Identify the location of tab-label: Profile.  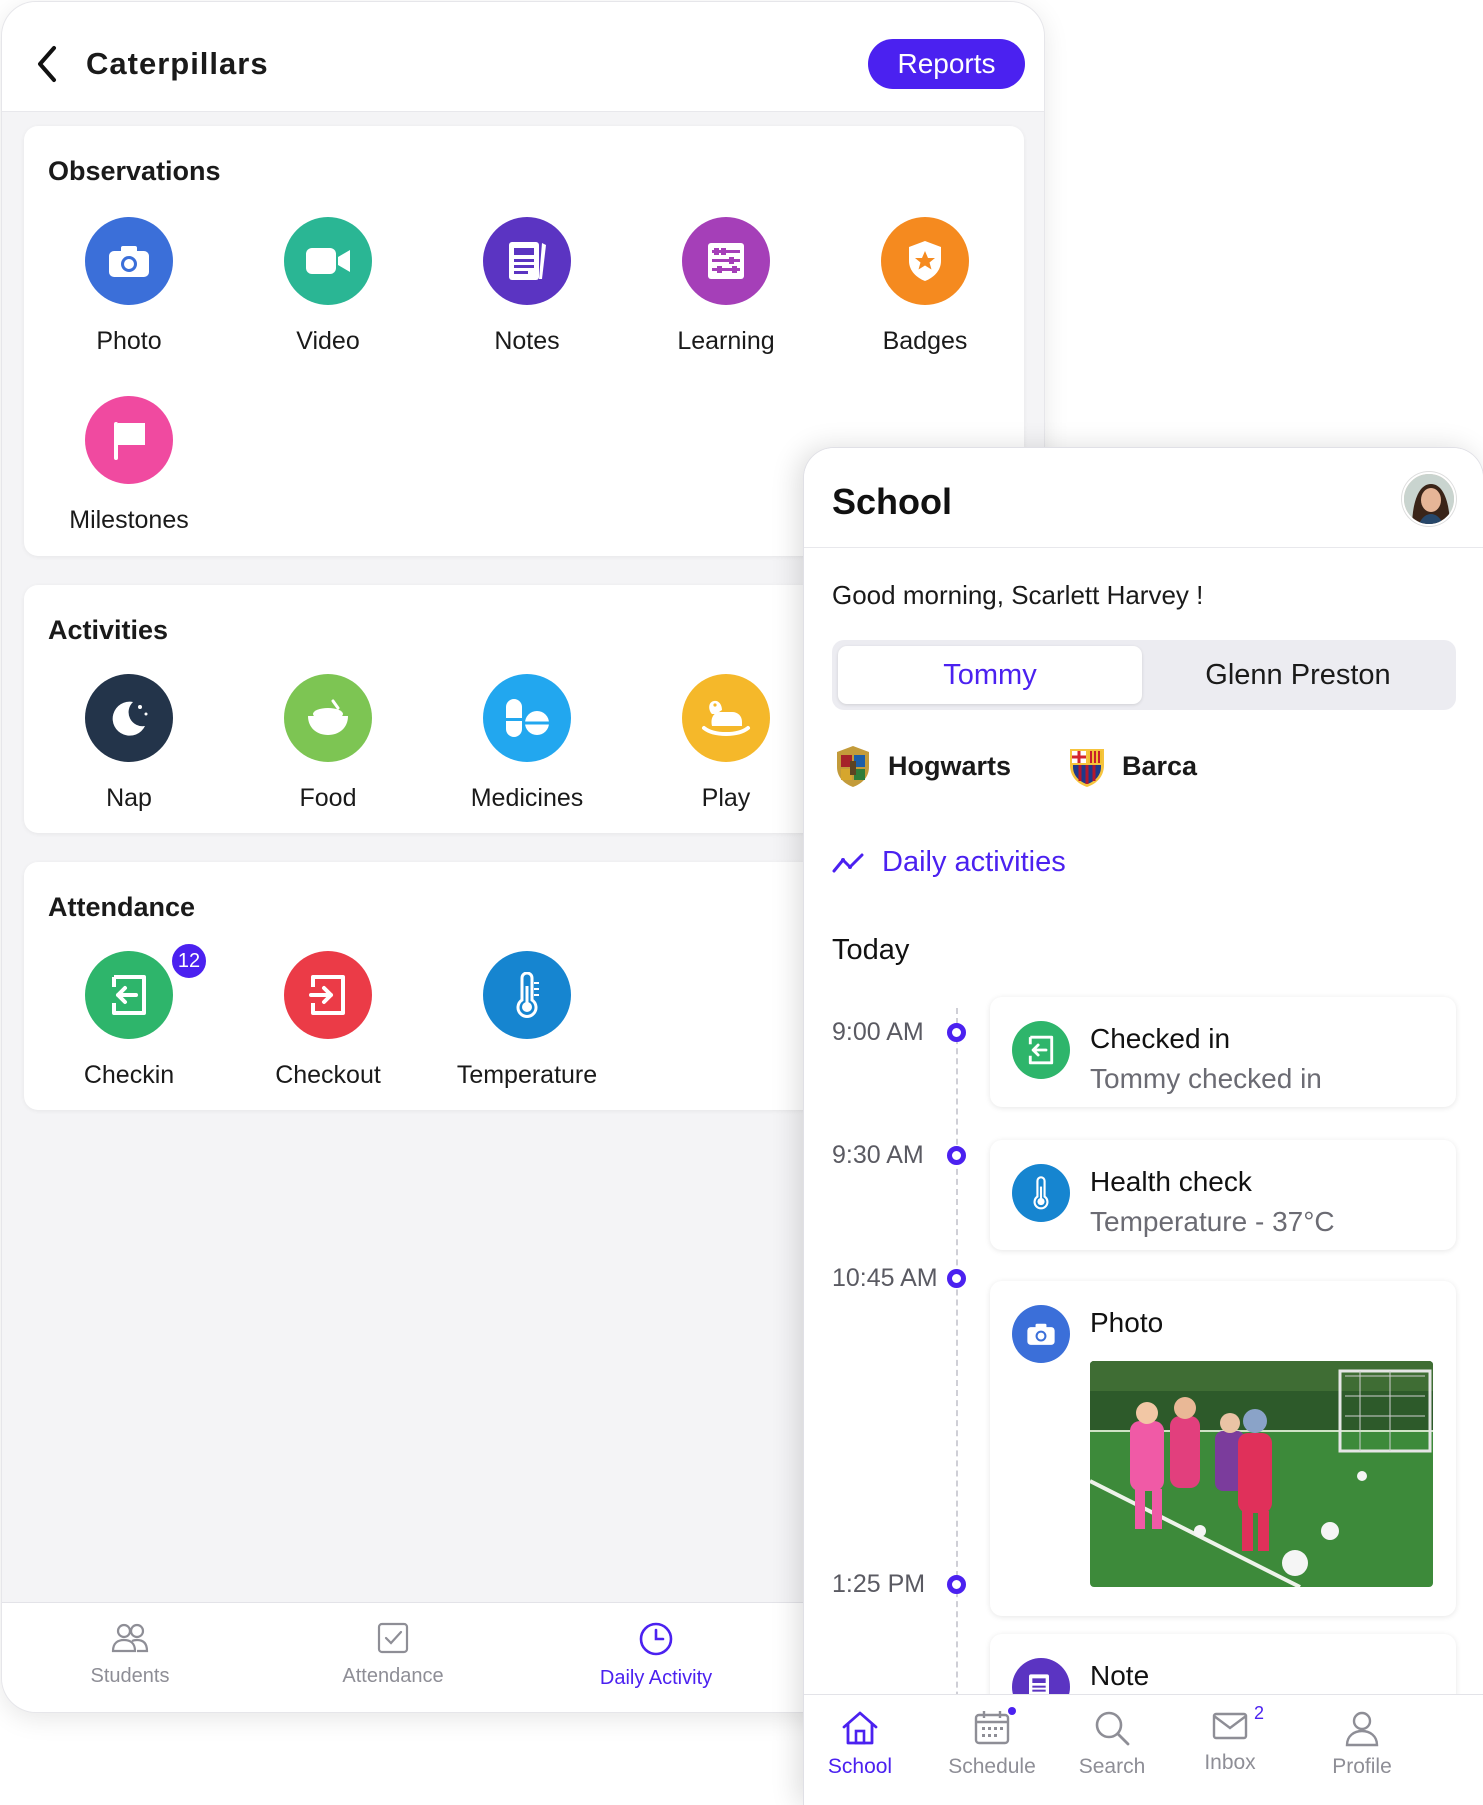
(1362, 1766).